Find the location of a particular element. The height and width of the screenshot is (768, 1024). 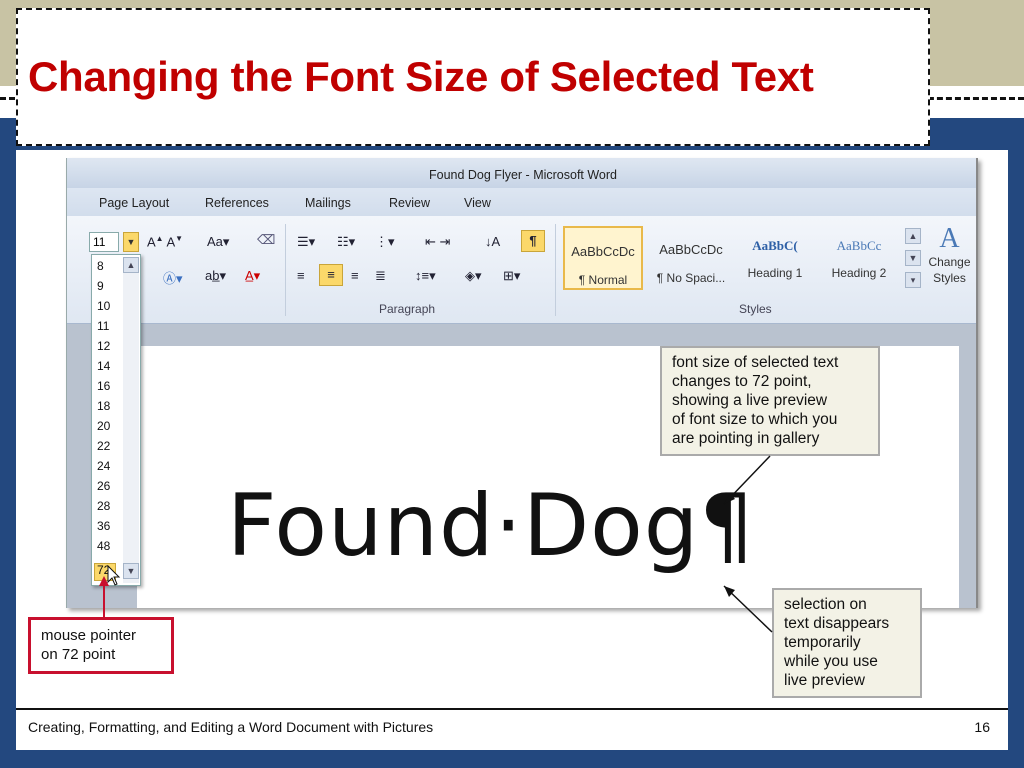

paragraph-group-label: Paragraph is located at coordinates (407, 309).